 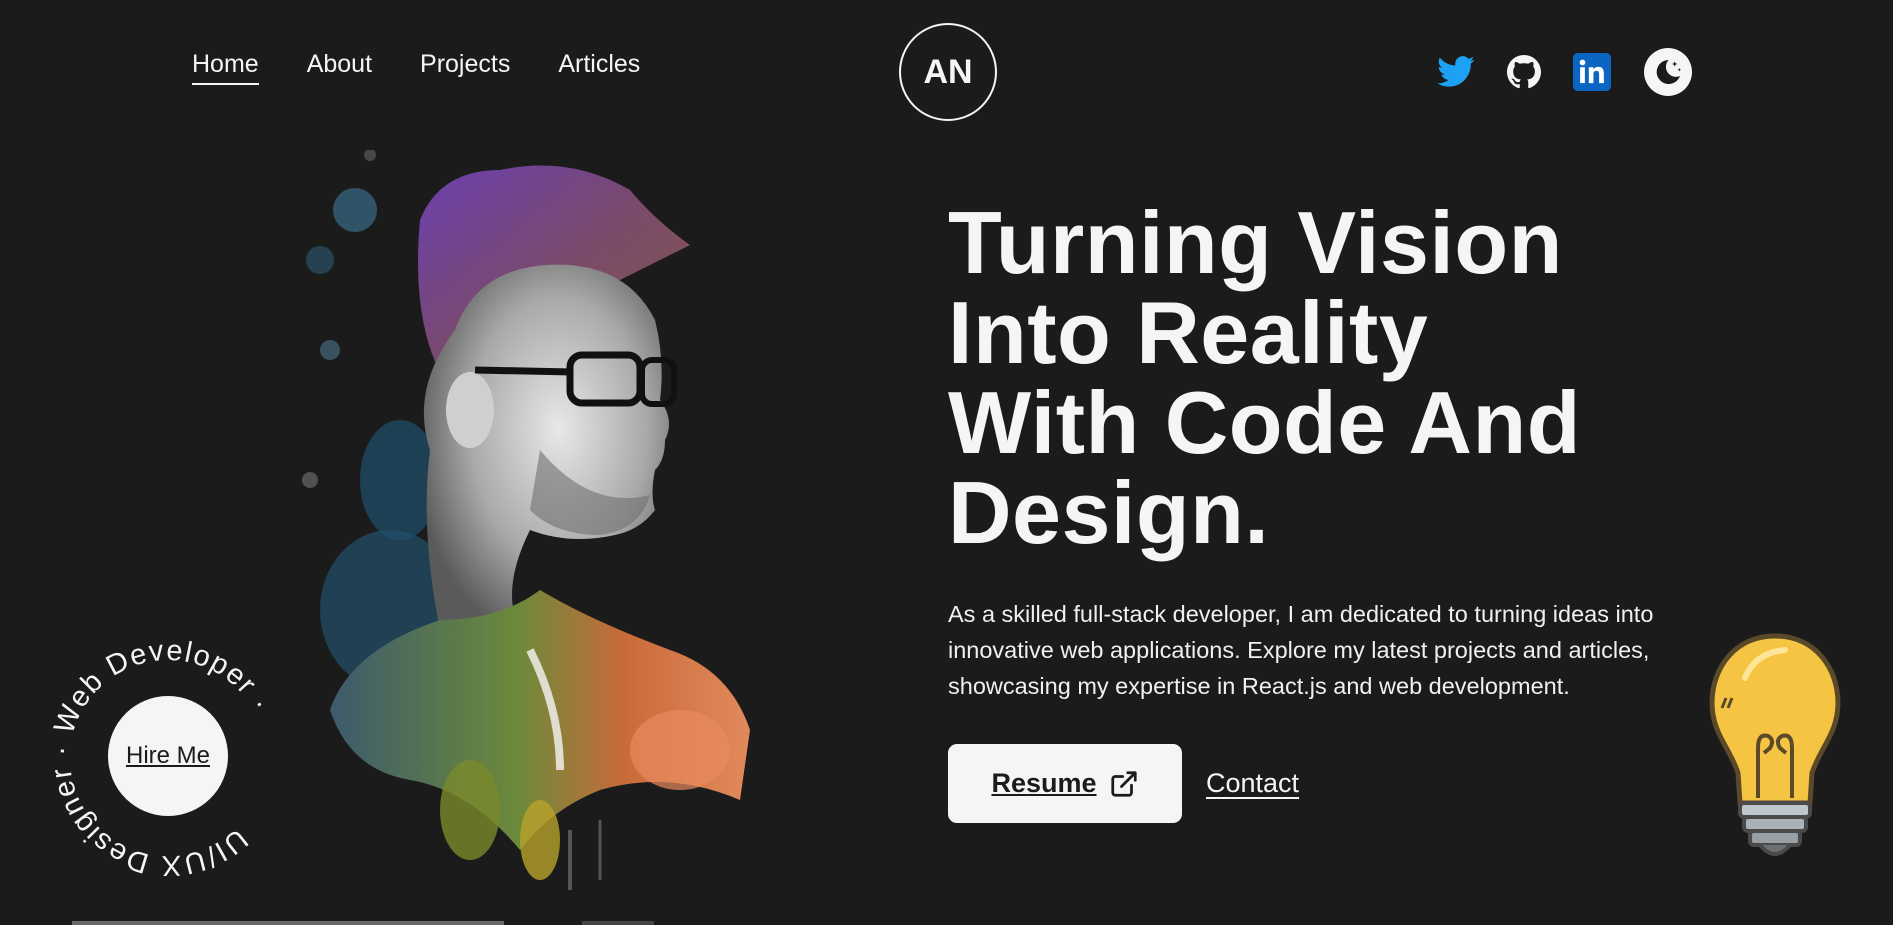 What do you see at coordinates (618, 923) in the screenshot?
I see `scroll-indicator-secondary` at bounding box center [618, 923].